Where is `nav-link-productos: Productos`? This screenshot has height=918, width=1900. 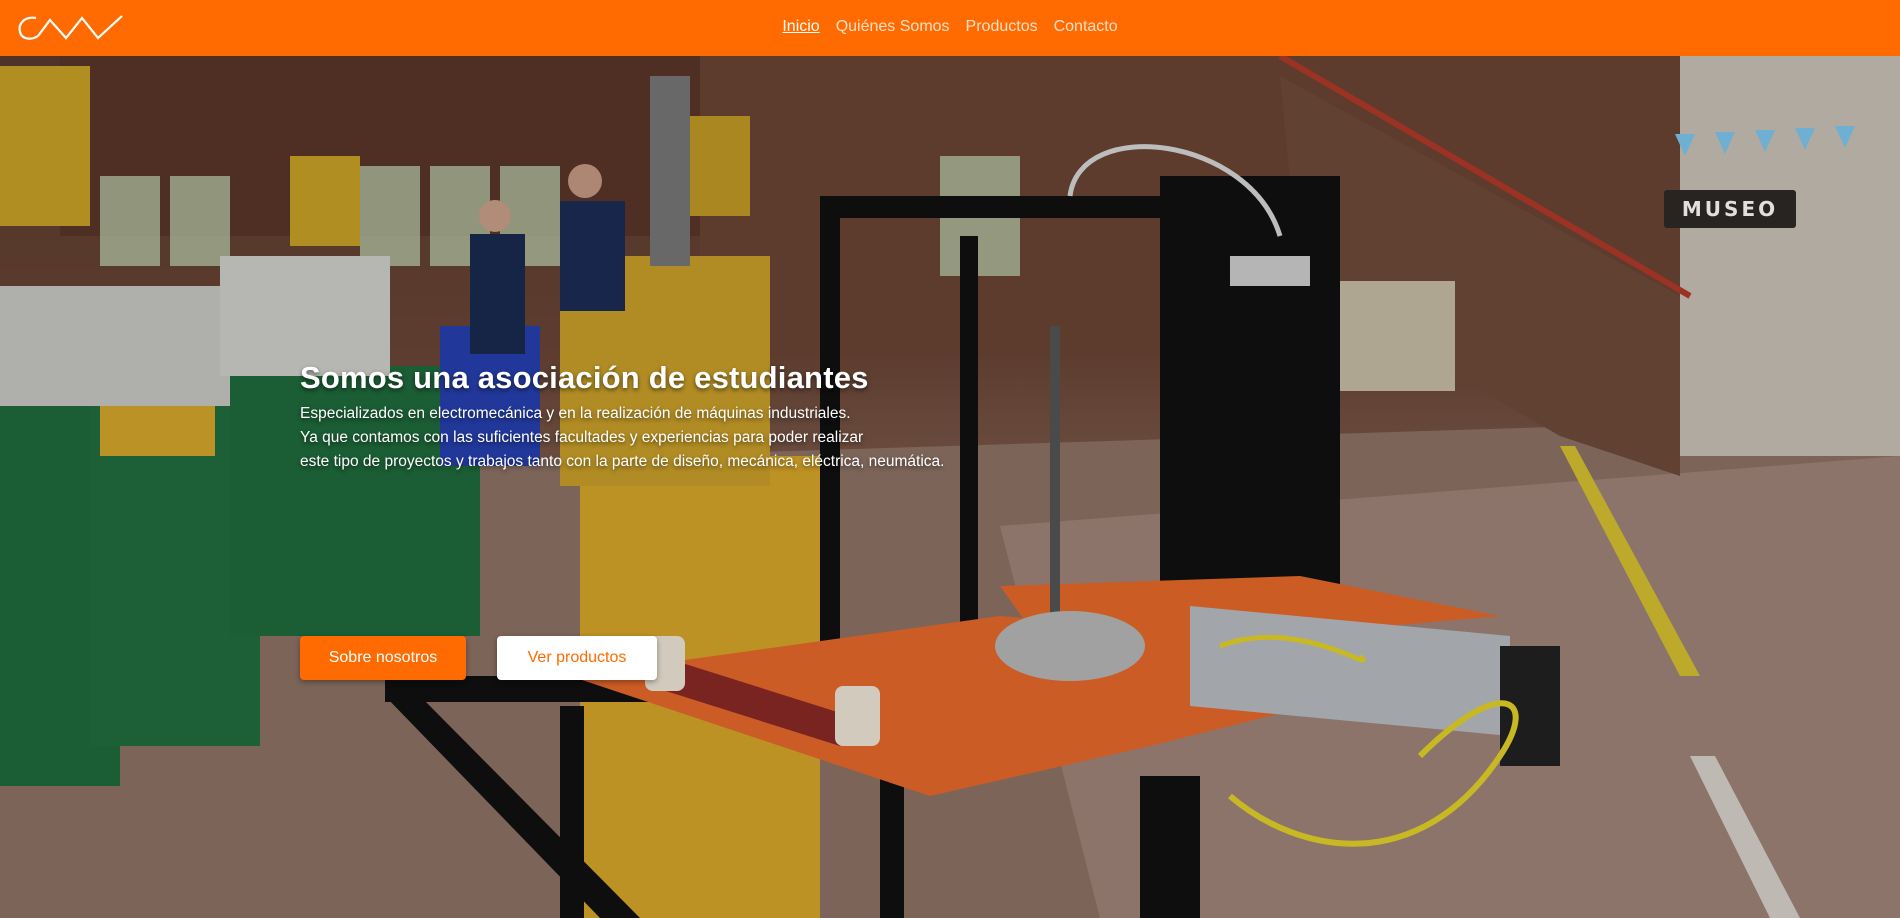
nav-link-productos: Productos is located at coordinates (1002, 27).